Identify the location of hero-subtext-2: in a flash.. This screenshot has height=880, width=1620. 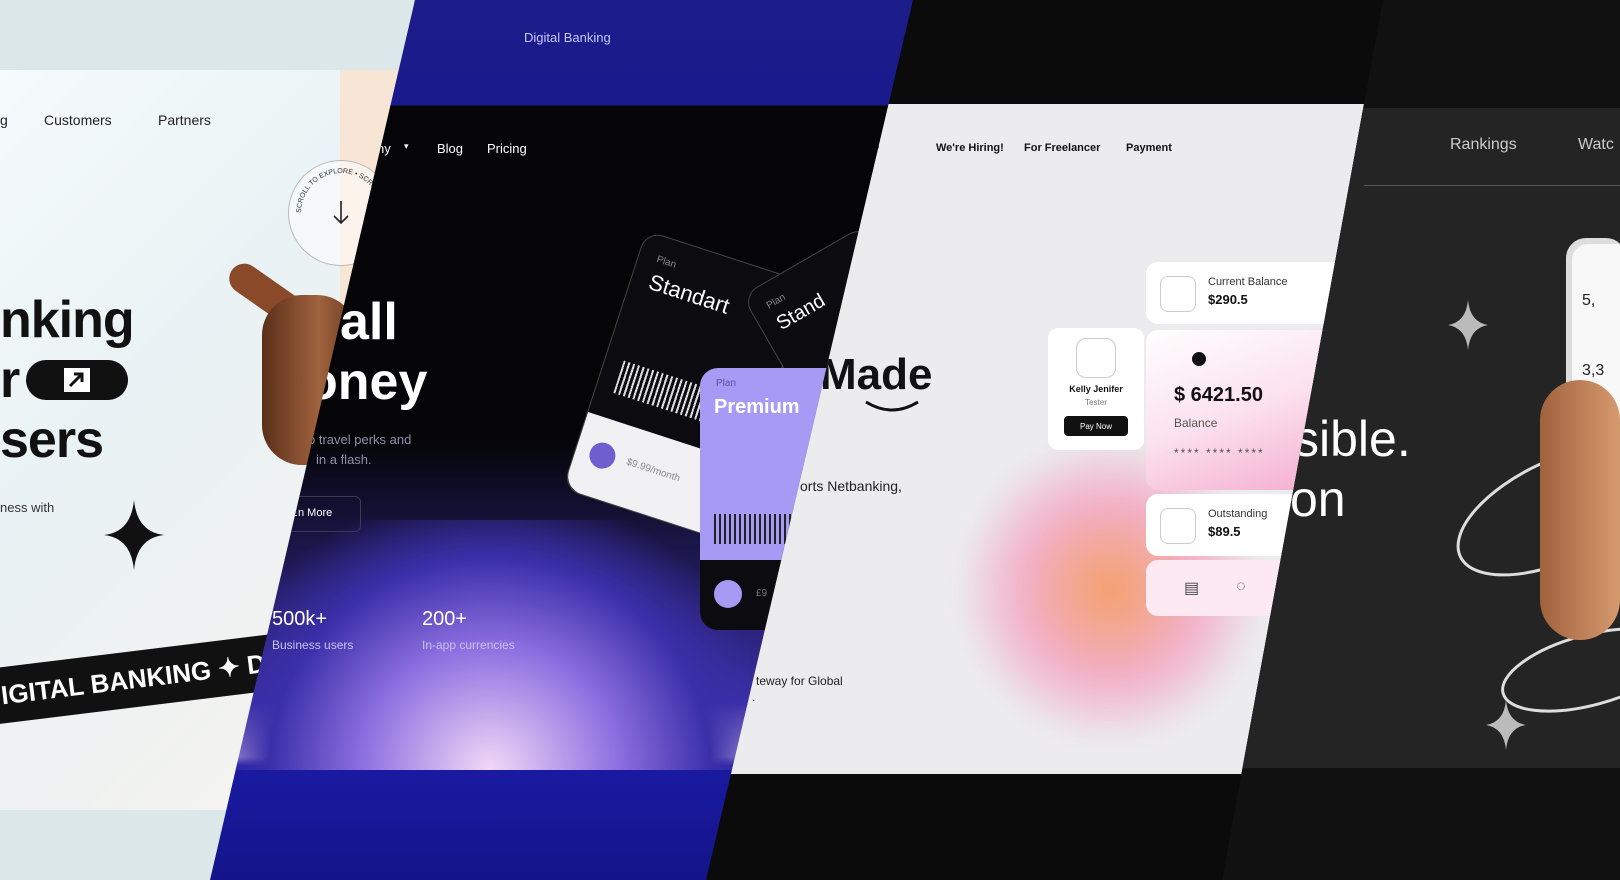
(344, 459).